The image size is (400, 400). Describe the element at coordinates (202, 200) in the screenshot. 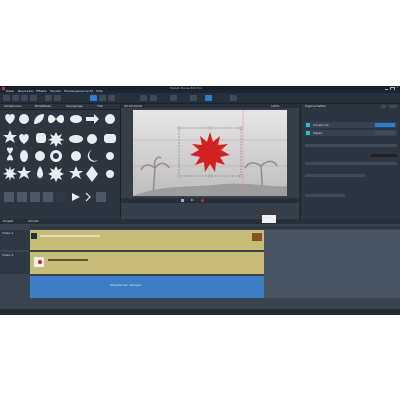

I see `record-icon` at that location.